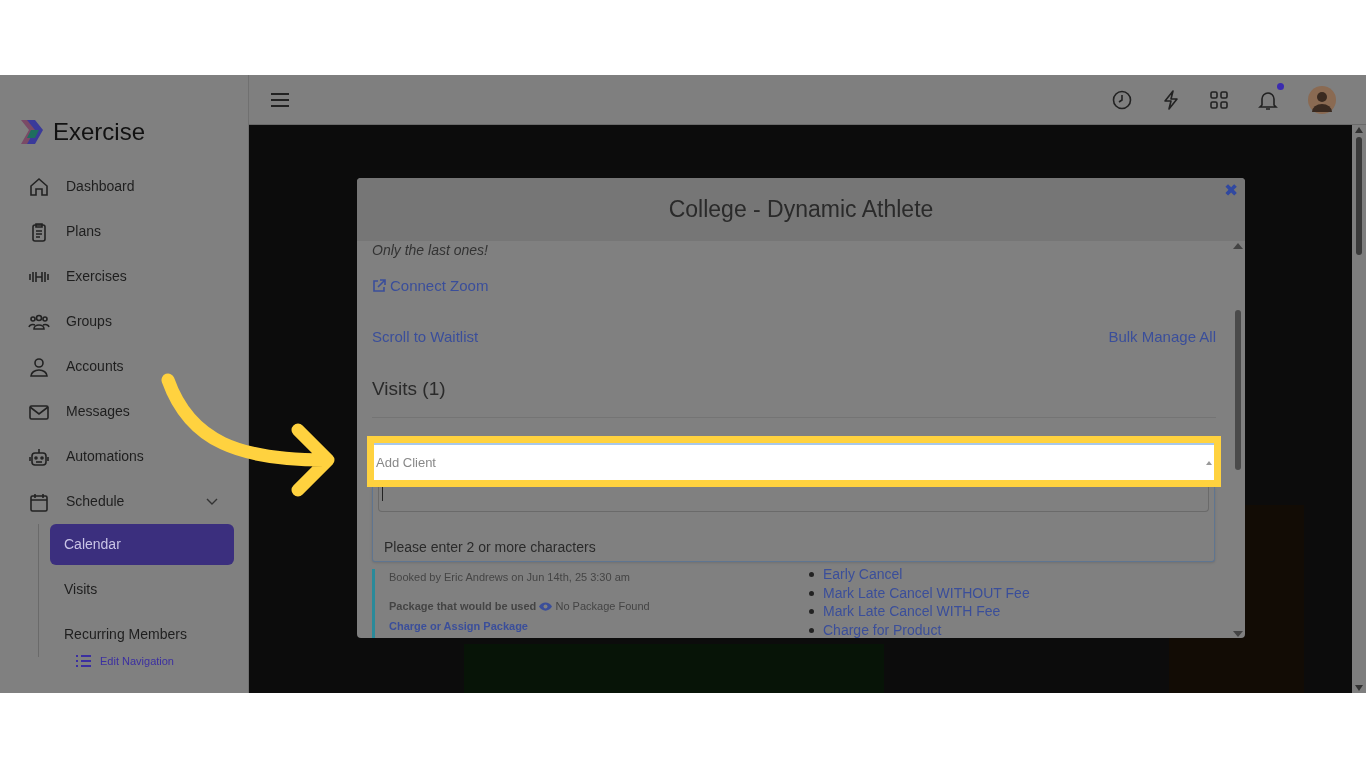 Image resolution: width=1366 pixels, height=768 pixels. I want to click on edit-navigation-link: Edit Navigation, so click(162, 661).